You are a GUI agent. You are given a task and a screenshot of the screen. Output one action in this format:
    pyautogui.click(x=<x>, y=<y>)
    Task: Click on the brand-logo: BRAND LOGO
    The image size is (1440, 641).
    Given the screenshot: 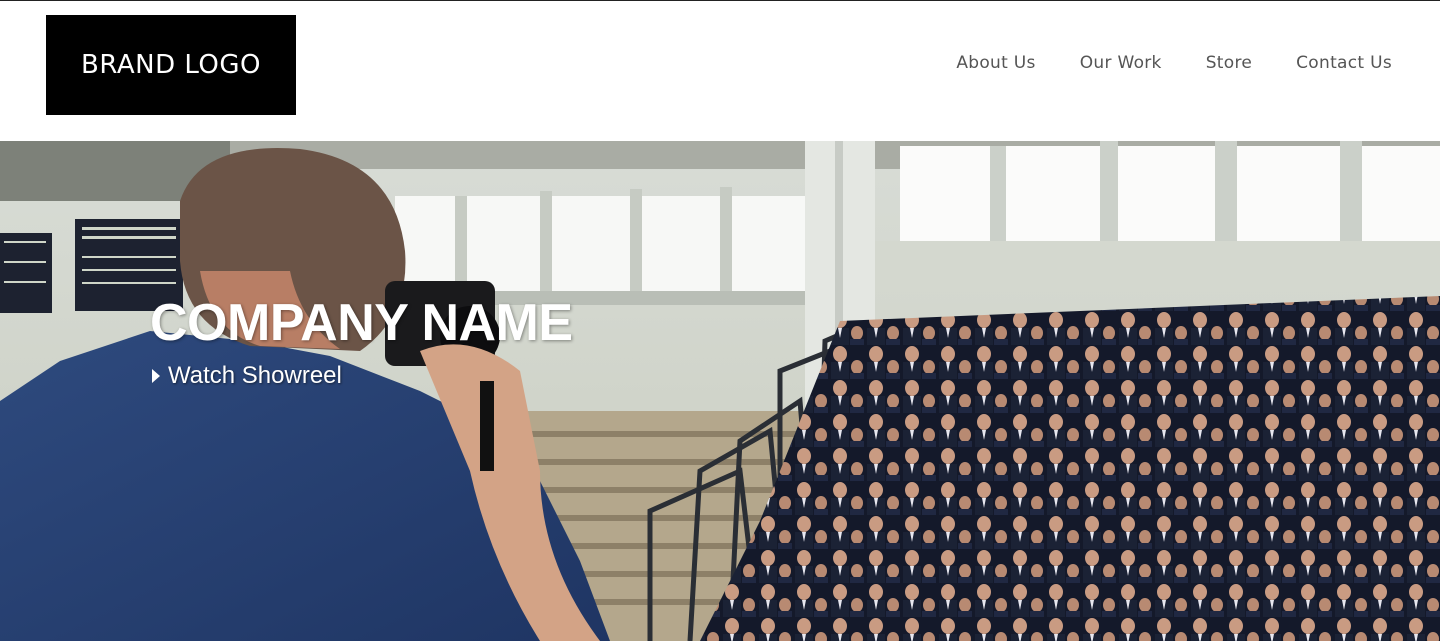 What is the action you would take?
    pyautogui.click(x=171, y=65)
    